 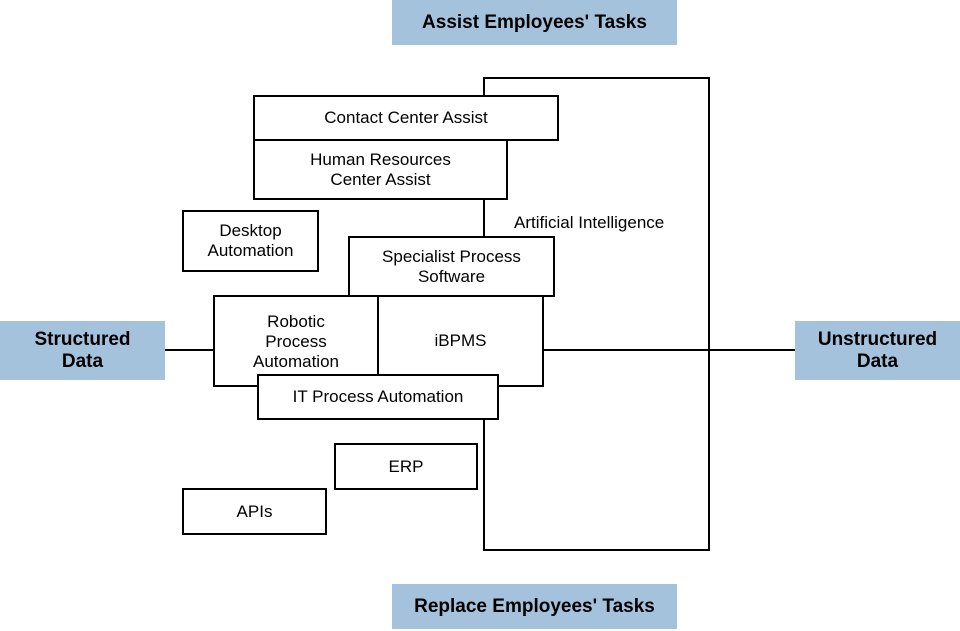 I want to click on left-axis-connector, so click(x=190, y=350).